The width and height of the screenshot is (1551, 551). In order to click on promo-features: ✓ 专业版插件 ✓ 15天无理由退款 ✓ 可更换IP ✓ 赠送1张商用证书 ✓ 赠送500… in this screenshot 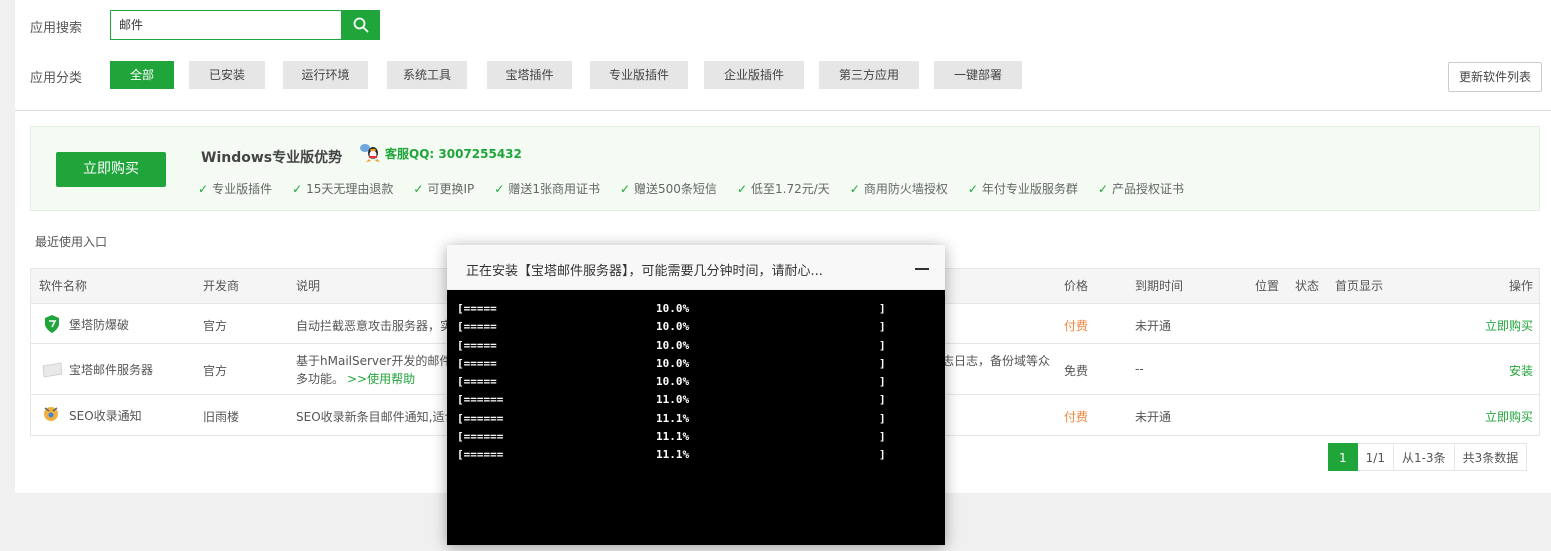, I will do `click(701, 188)`.